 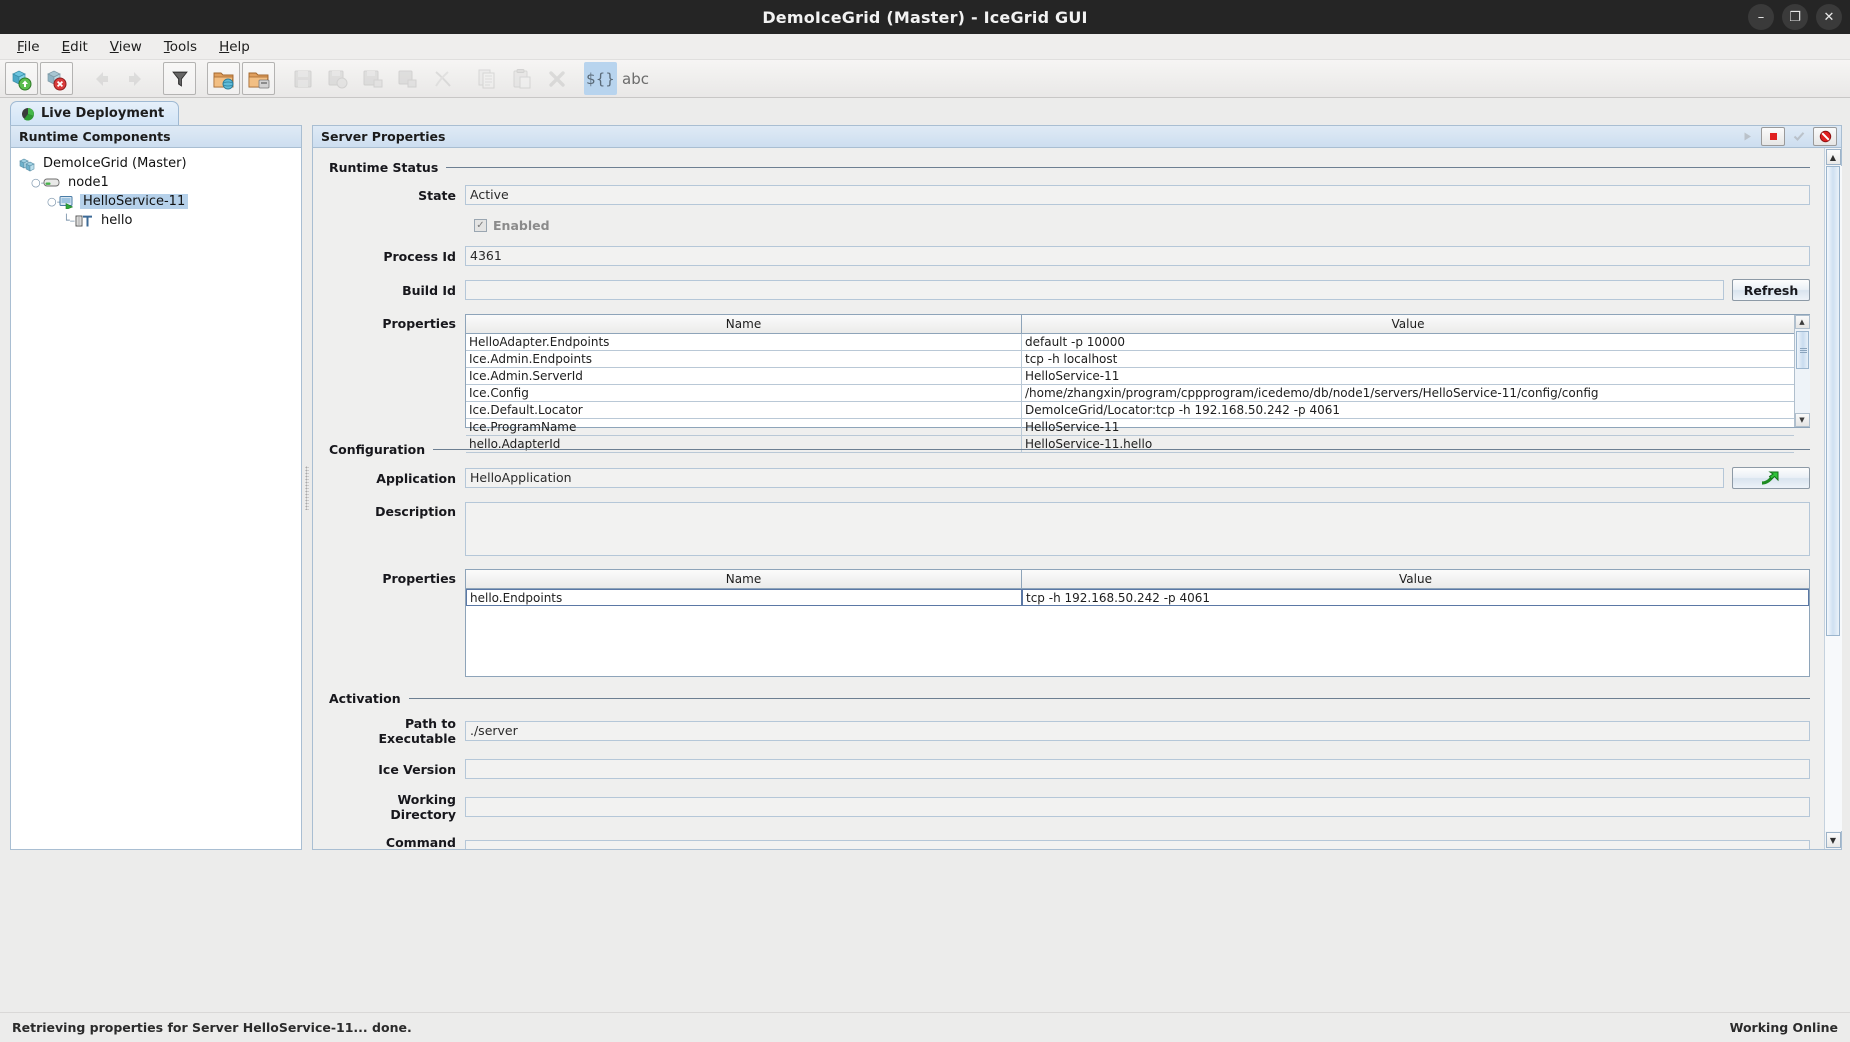 I want to click on activation-field-row: Ice Version, so click(x=1069, y=769).